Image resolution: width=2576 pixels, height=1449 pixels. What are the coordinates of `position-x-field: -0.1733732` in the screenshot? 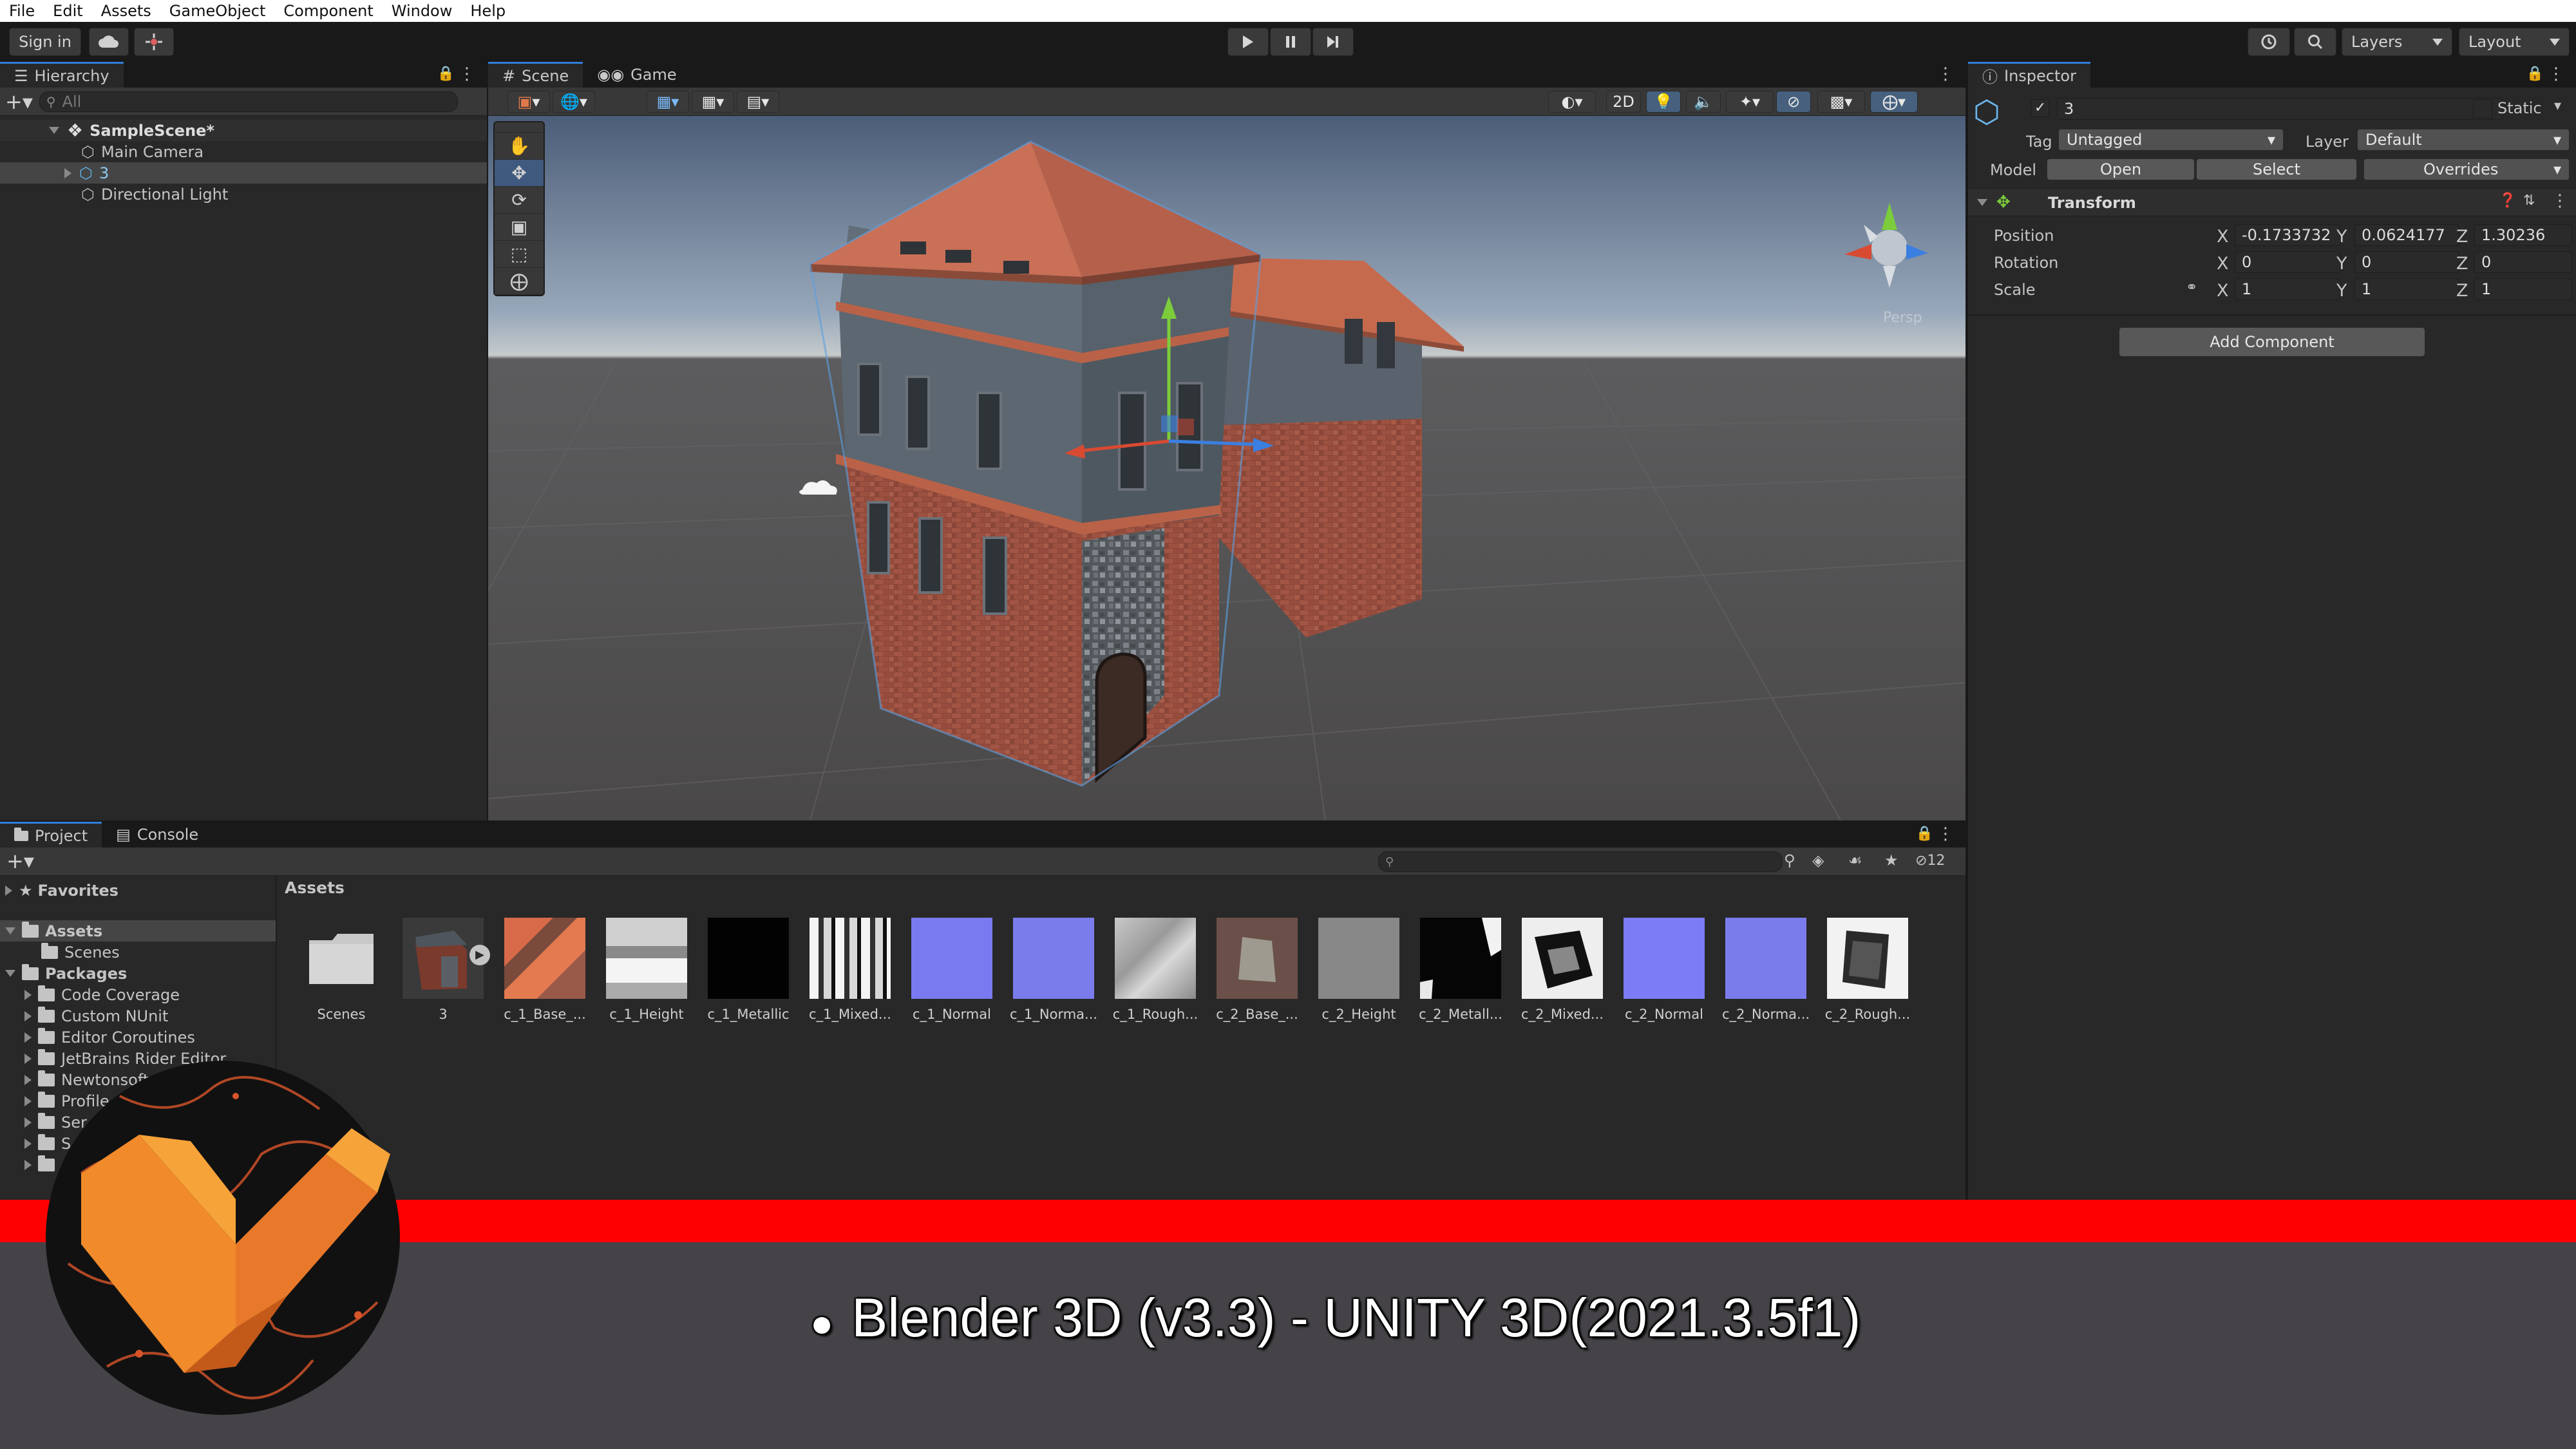 It's located at (2287, 235).